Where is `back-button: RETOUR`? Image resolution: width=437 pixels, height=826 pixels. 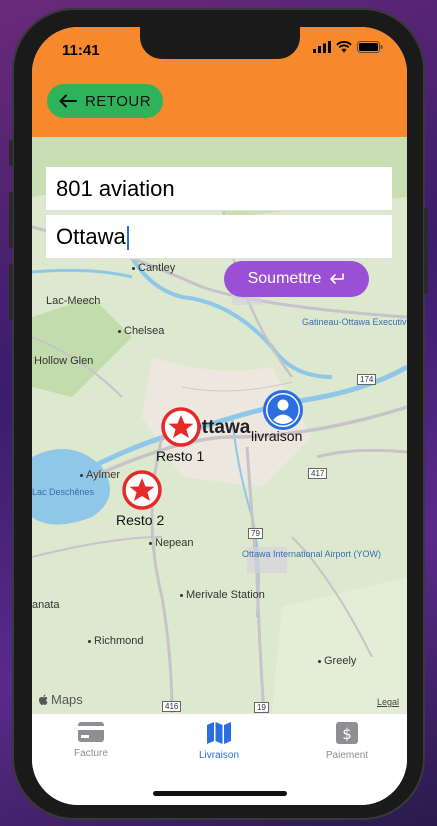 back-button: RETOUR is located at coordinates (105, 101).